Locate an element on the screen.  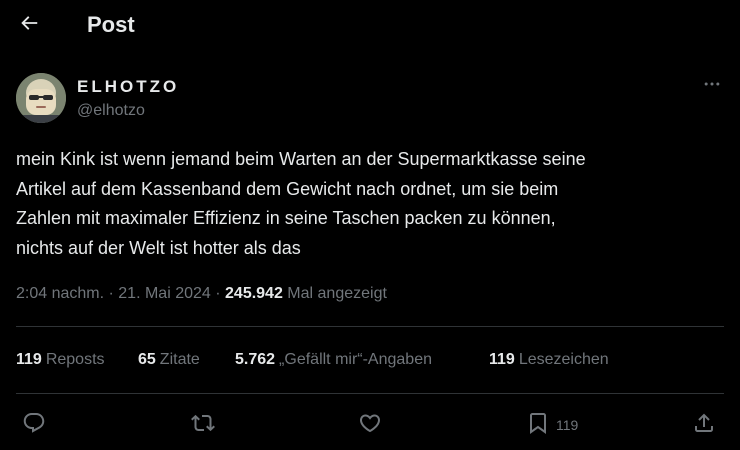
likes-label: „Gefällt mir“-Angaben is located at coordinates (355, 359).